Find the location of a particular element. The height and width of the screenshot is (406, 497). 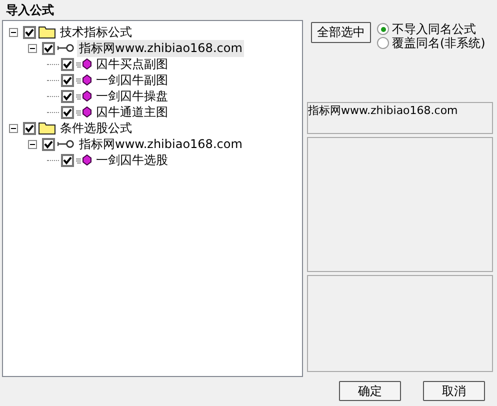

radio-option: 覆盖同名(非系统) is located at coordinates (431, 43).